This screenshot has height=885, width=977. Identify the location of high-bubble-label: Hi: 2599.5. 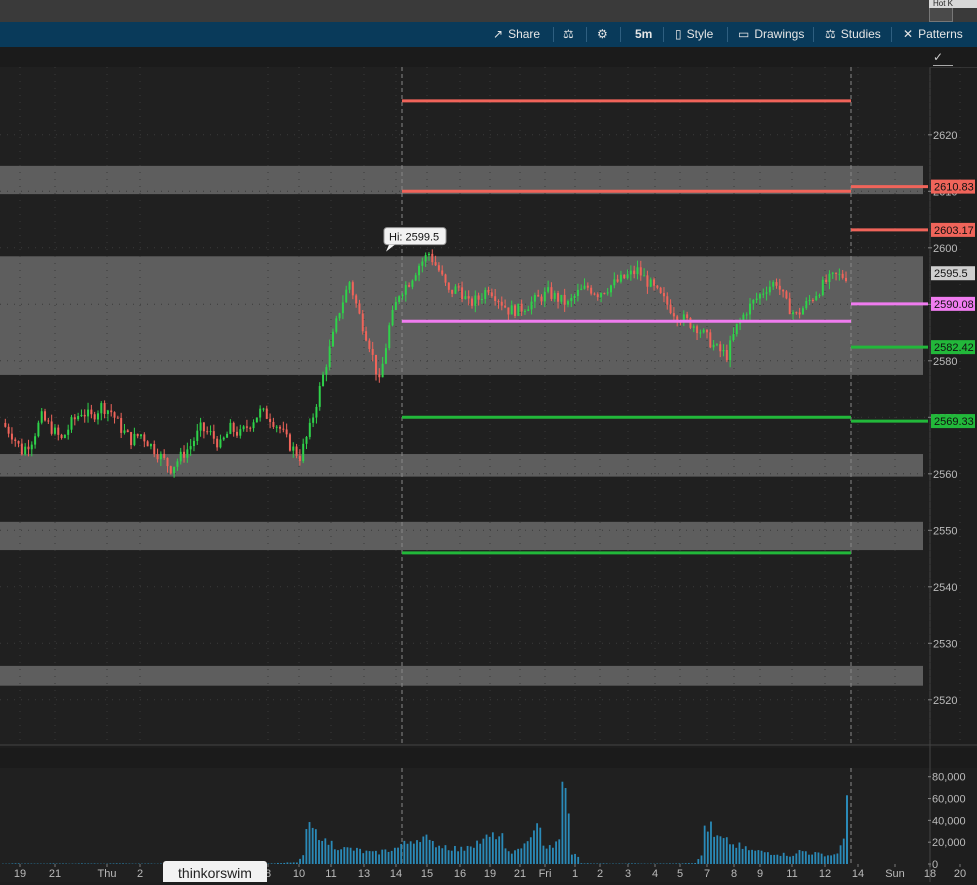
(414, 238).